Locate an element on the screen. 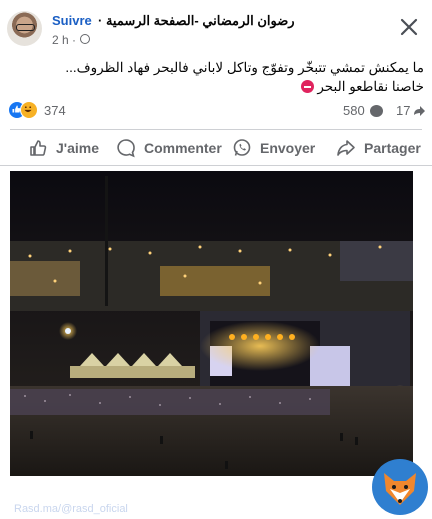  send-button: Envoyer is located at coordinates (273, 148).